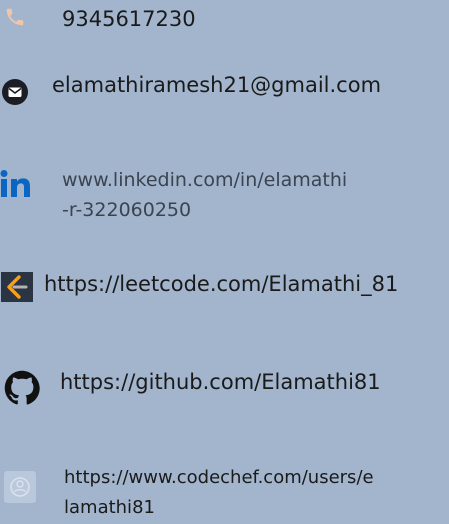 The width and height of the screenshot is (449, 524). Describe the element at coordinates (129, 19) in the screenshot. I see `phone-number: 9345617230` at that location.